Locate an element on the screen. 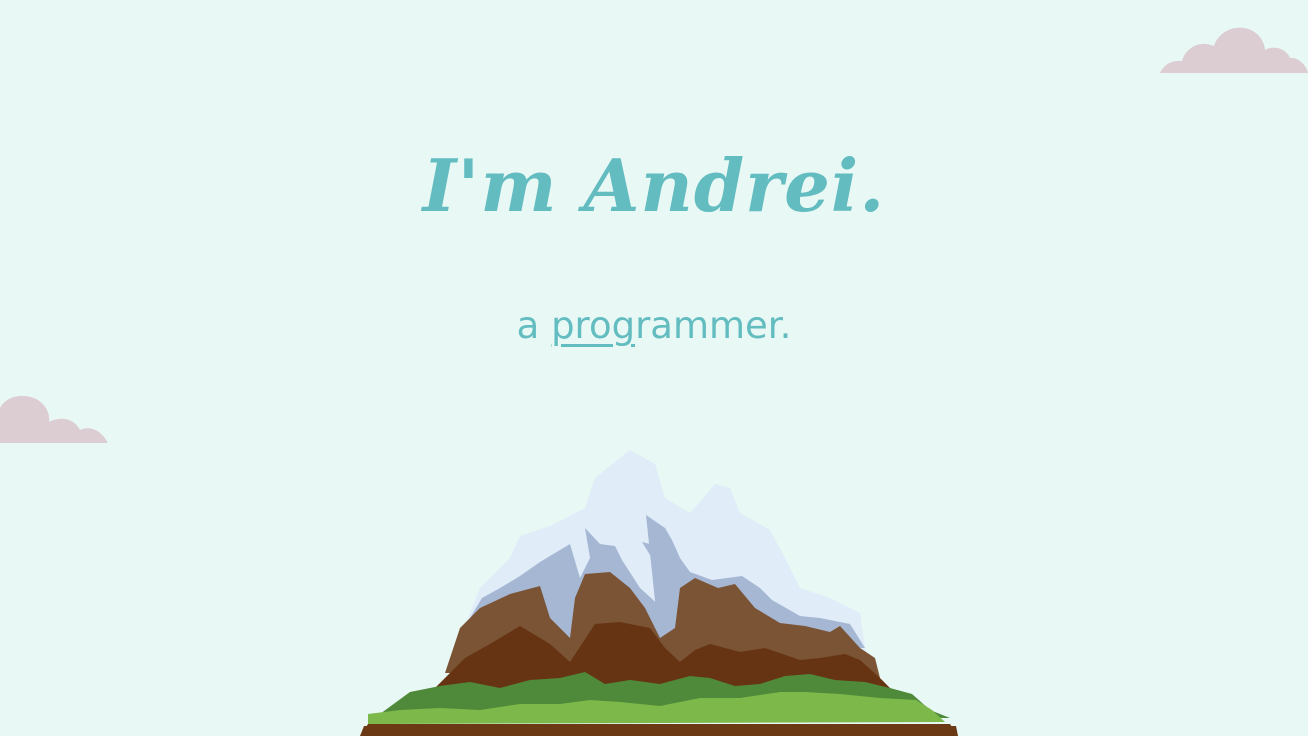 The height and width of the screenshot is (736, 1308). typed-word: programmer. is located at coordinates (671, 325).